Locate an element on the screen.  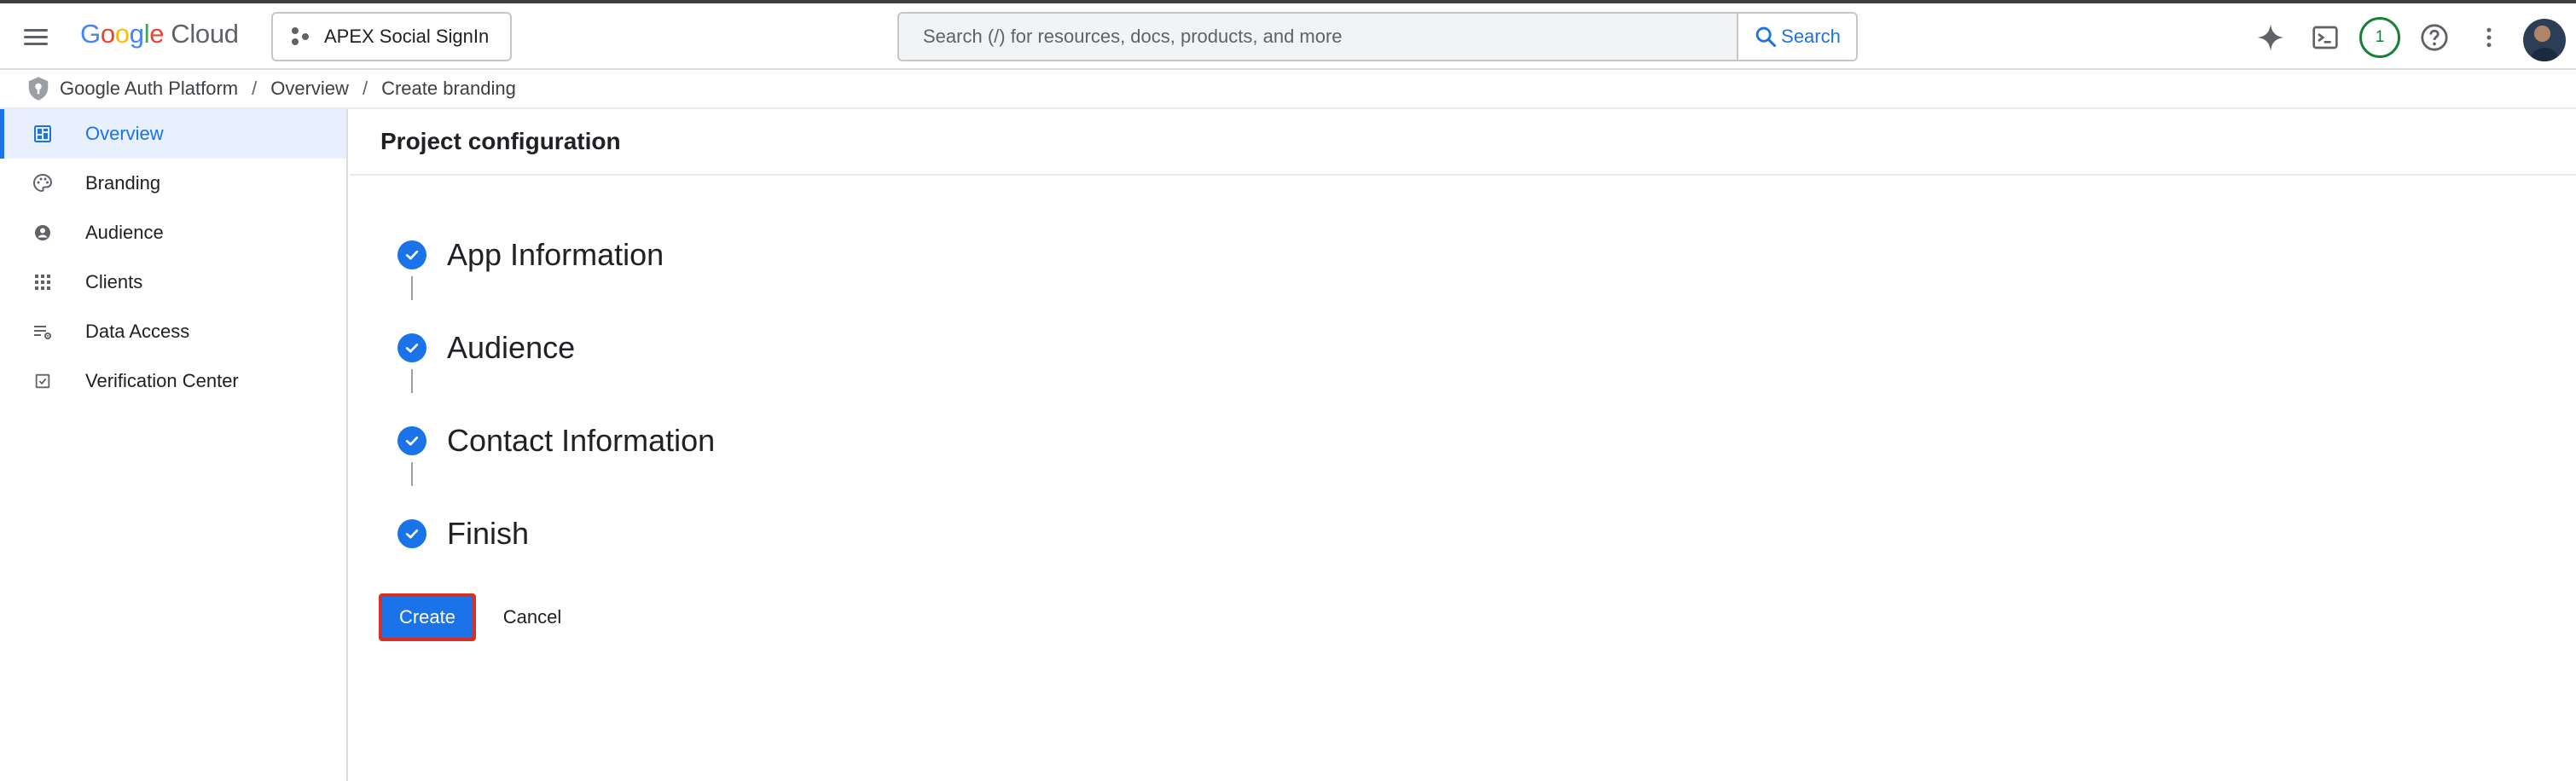
step-audience: Audience is located at coordinates (486, 348).